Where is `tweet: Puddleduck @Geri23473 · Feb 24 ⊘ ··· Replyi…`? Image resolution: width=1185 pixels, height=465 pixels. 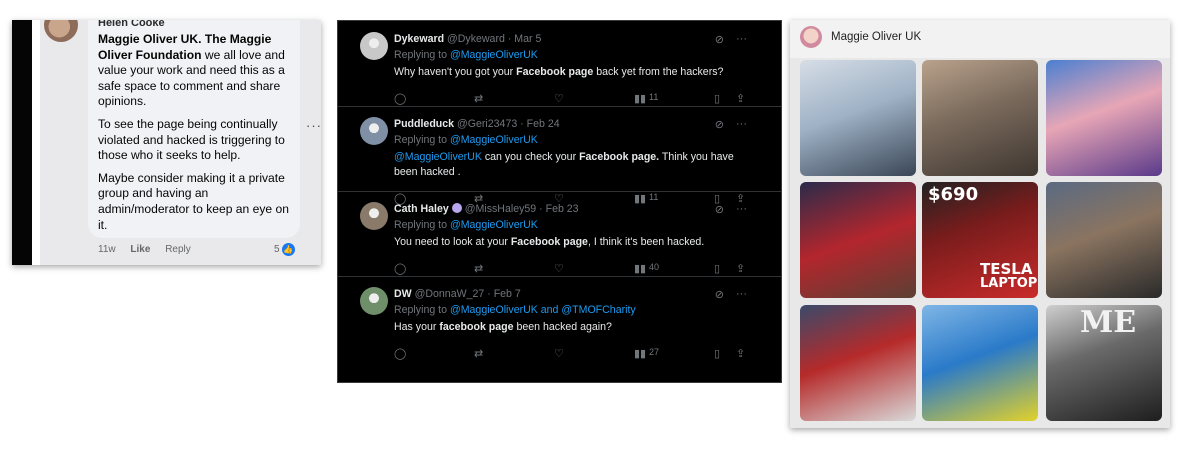 tweet: Puddleduck @Geri23473 · Feb 24 ⊘ ··· Replyi… is located at coordinates (559, 155).